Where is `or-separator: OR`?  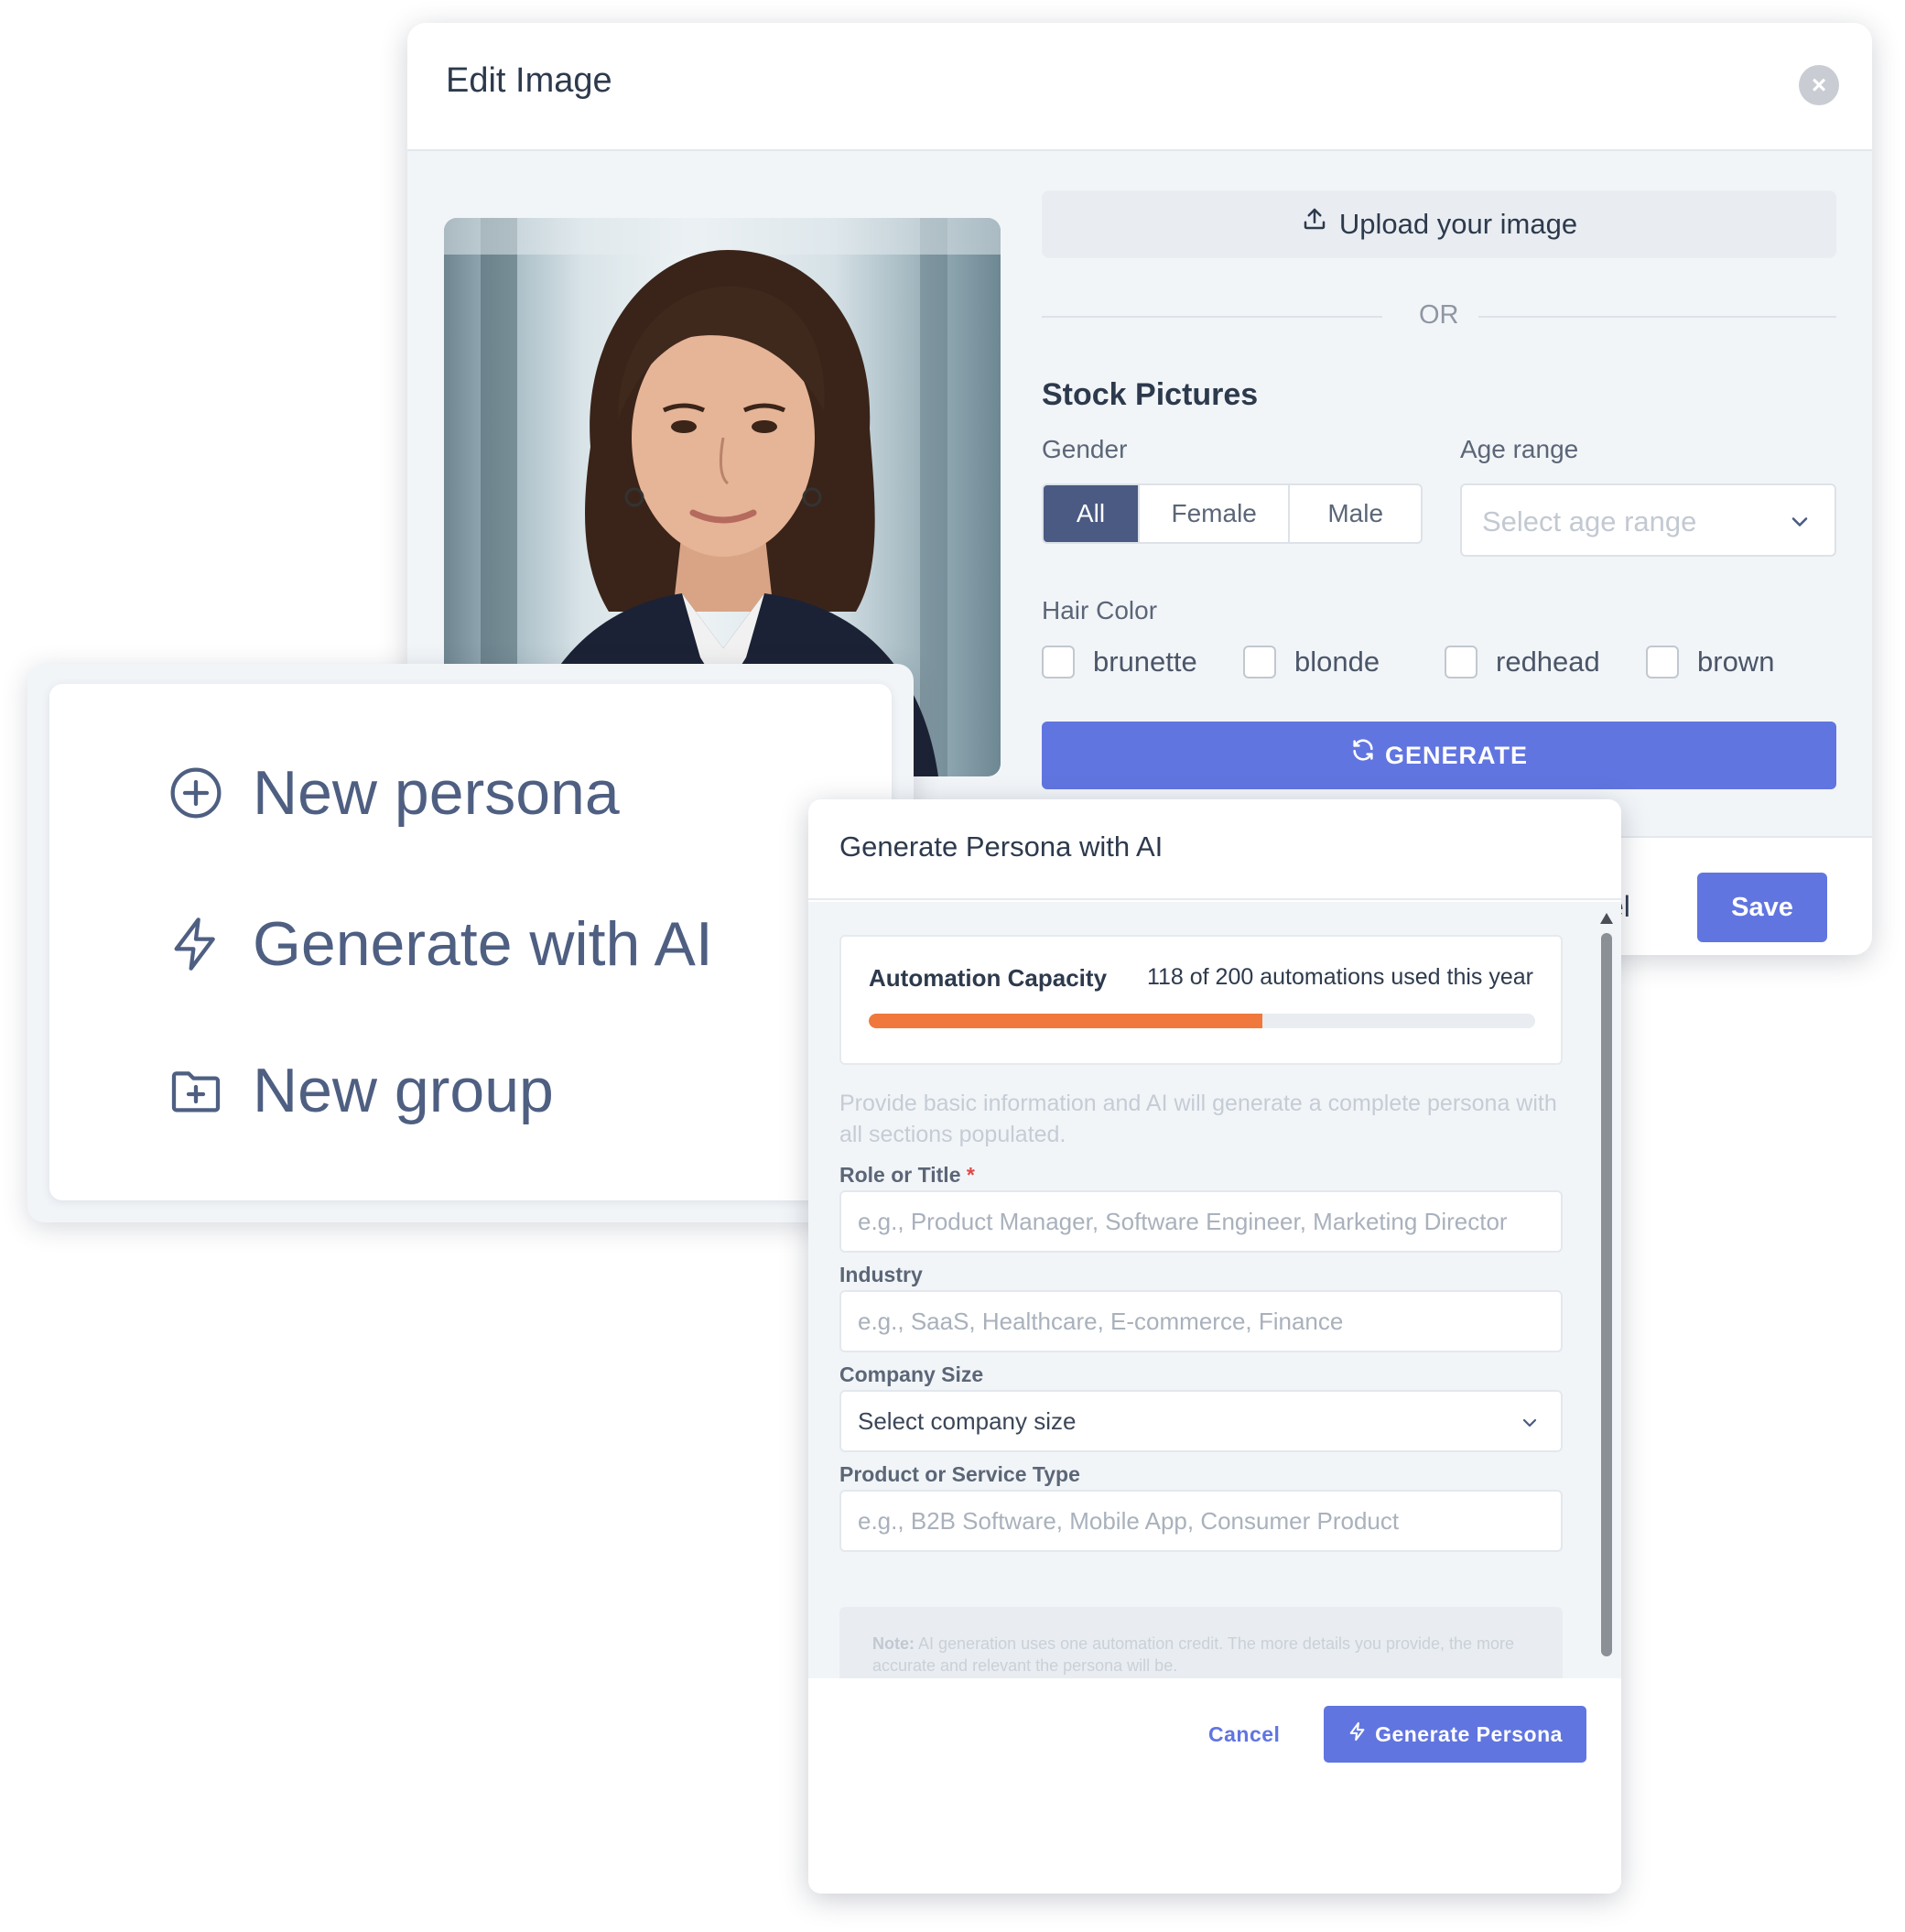 or-separator: OR is located at coordinates (1439, 315).